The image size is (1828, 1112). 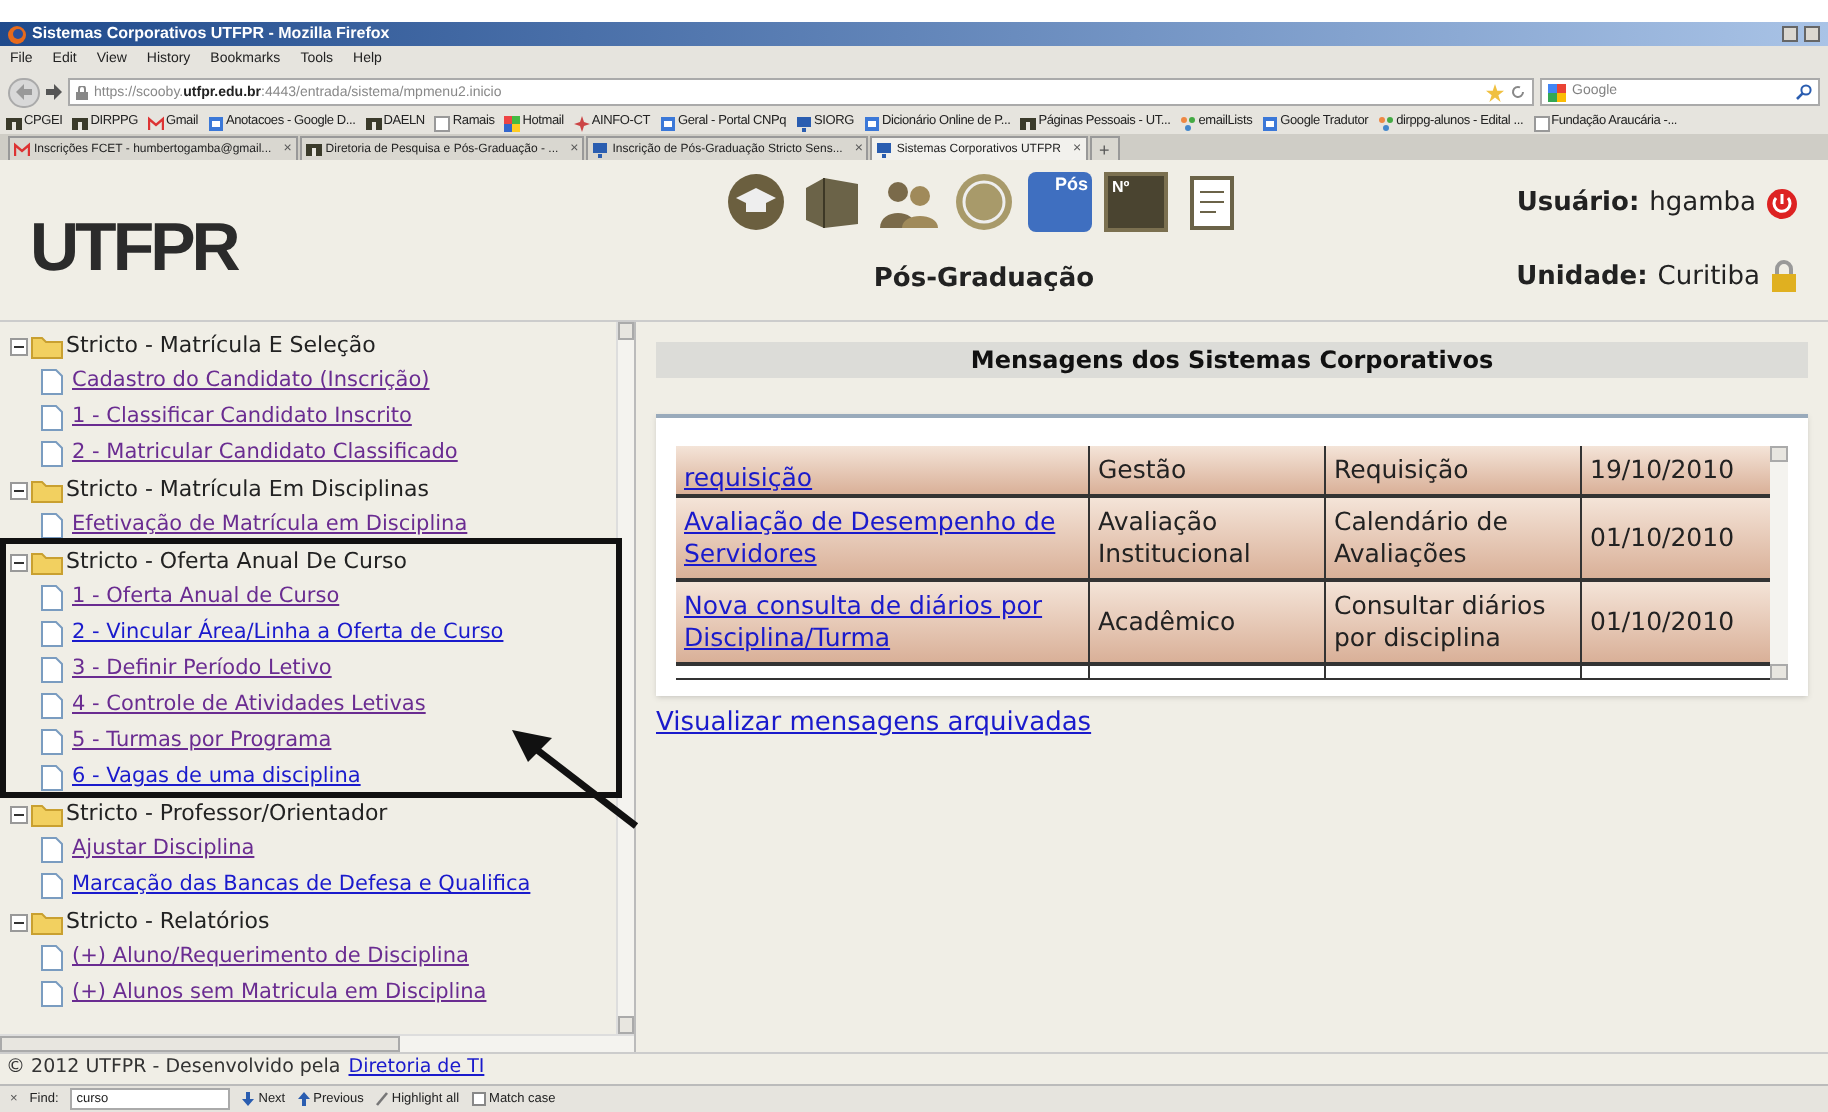 I want to click on tree-link: Ajustar Disciplina, so click(x=163, y=850).